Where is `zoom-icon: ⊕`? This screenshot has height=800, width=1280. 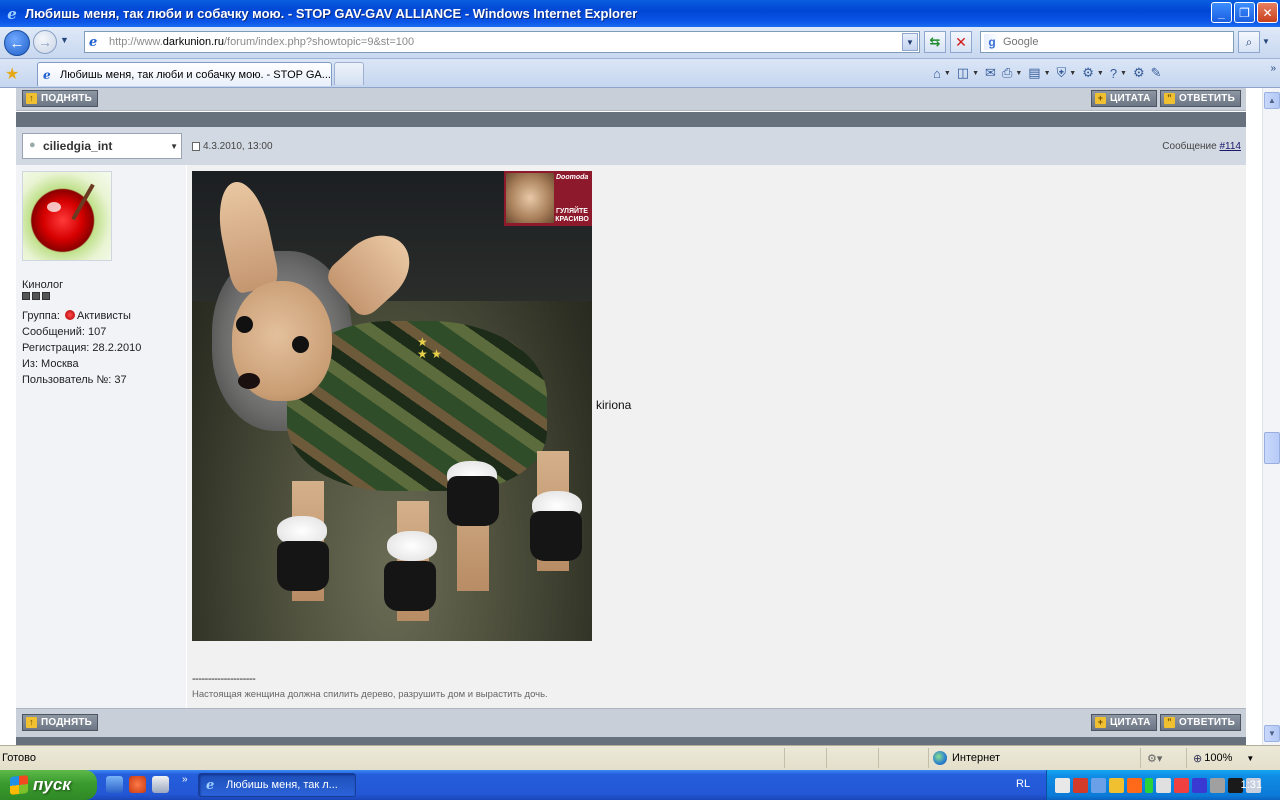
zoom-icon: ⊕ is located at coordinates (1198, 758).